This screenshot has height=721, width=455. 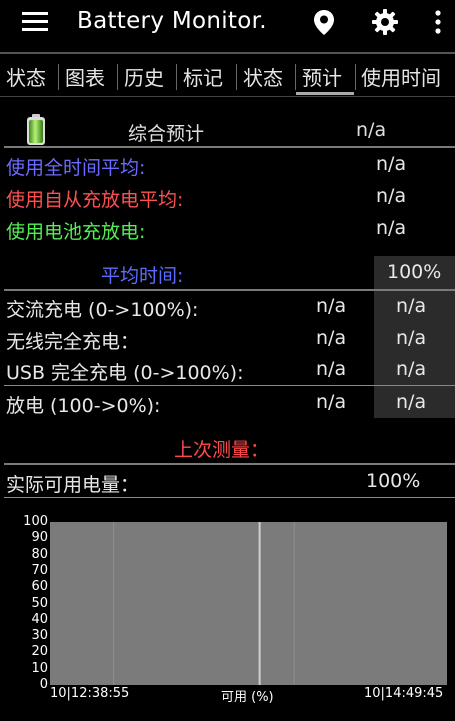 I want to click on tabs-divider, so click(x=227, y=96).